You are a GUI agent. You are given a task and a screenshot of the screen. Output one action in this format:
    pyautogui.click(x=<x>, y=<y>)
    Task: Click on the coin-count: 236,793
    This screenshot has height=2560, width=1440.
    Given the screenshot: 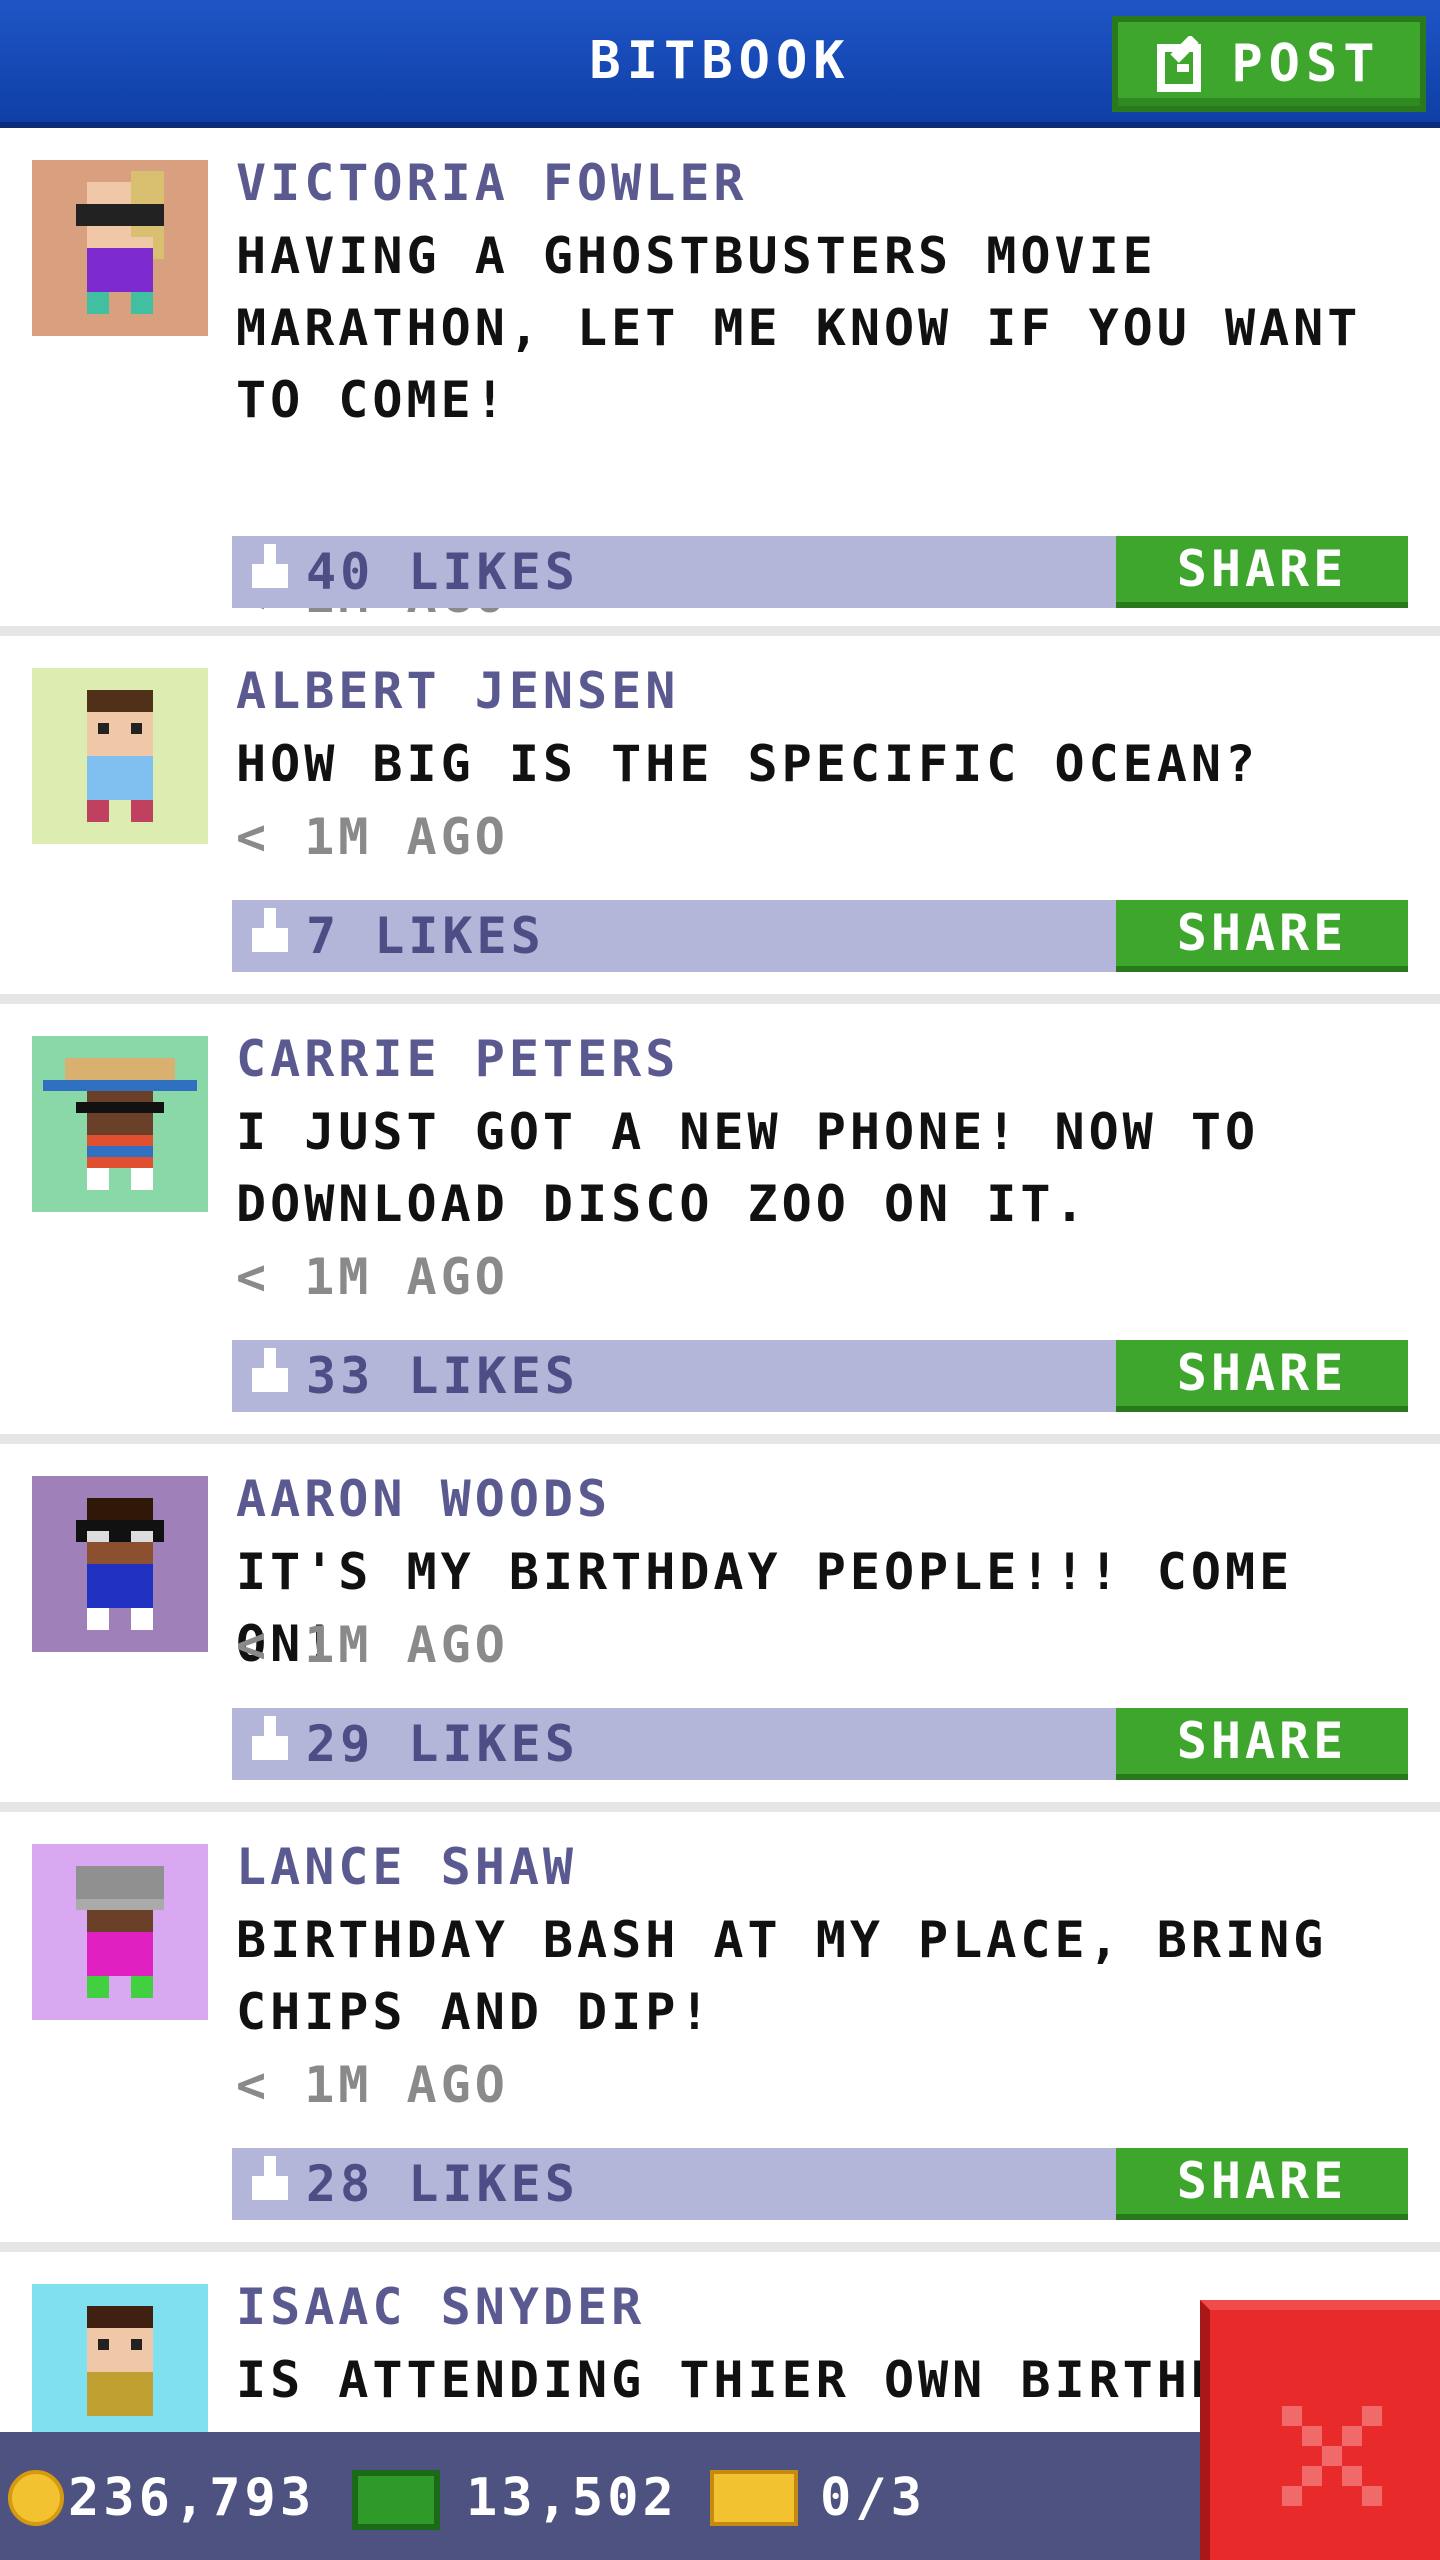 What is the action you would take?
    pyautogui.click(x=192, y=2498)
    